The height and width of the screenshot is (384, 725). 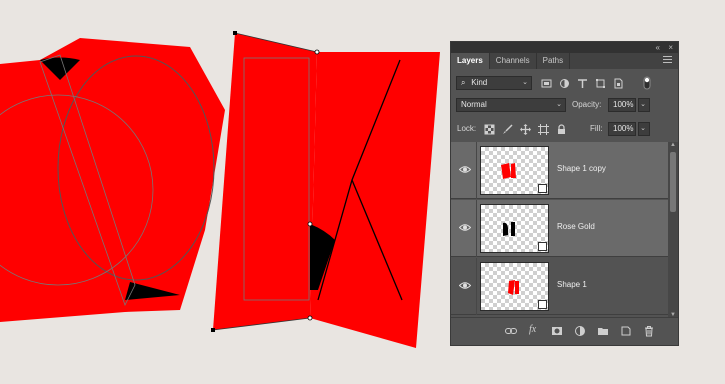 What do you see at coordinates (375, 200) in the screenshot?
I see `red-shape-right` at bounding box center [375, 200].